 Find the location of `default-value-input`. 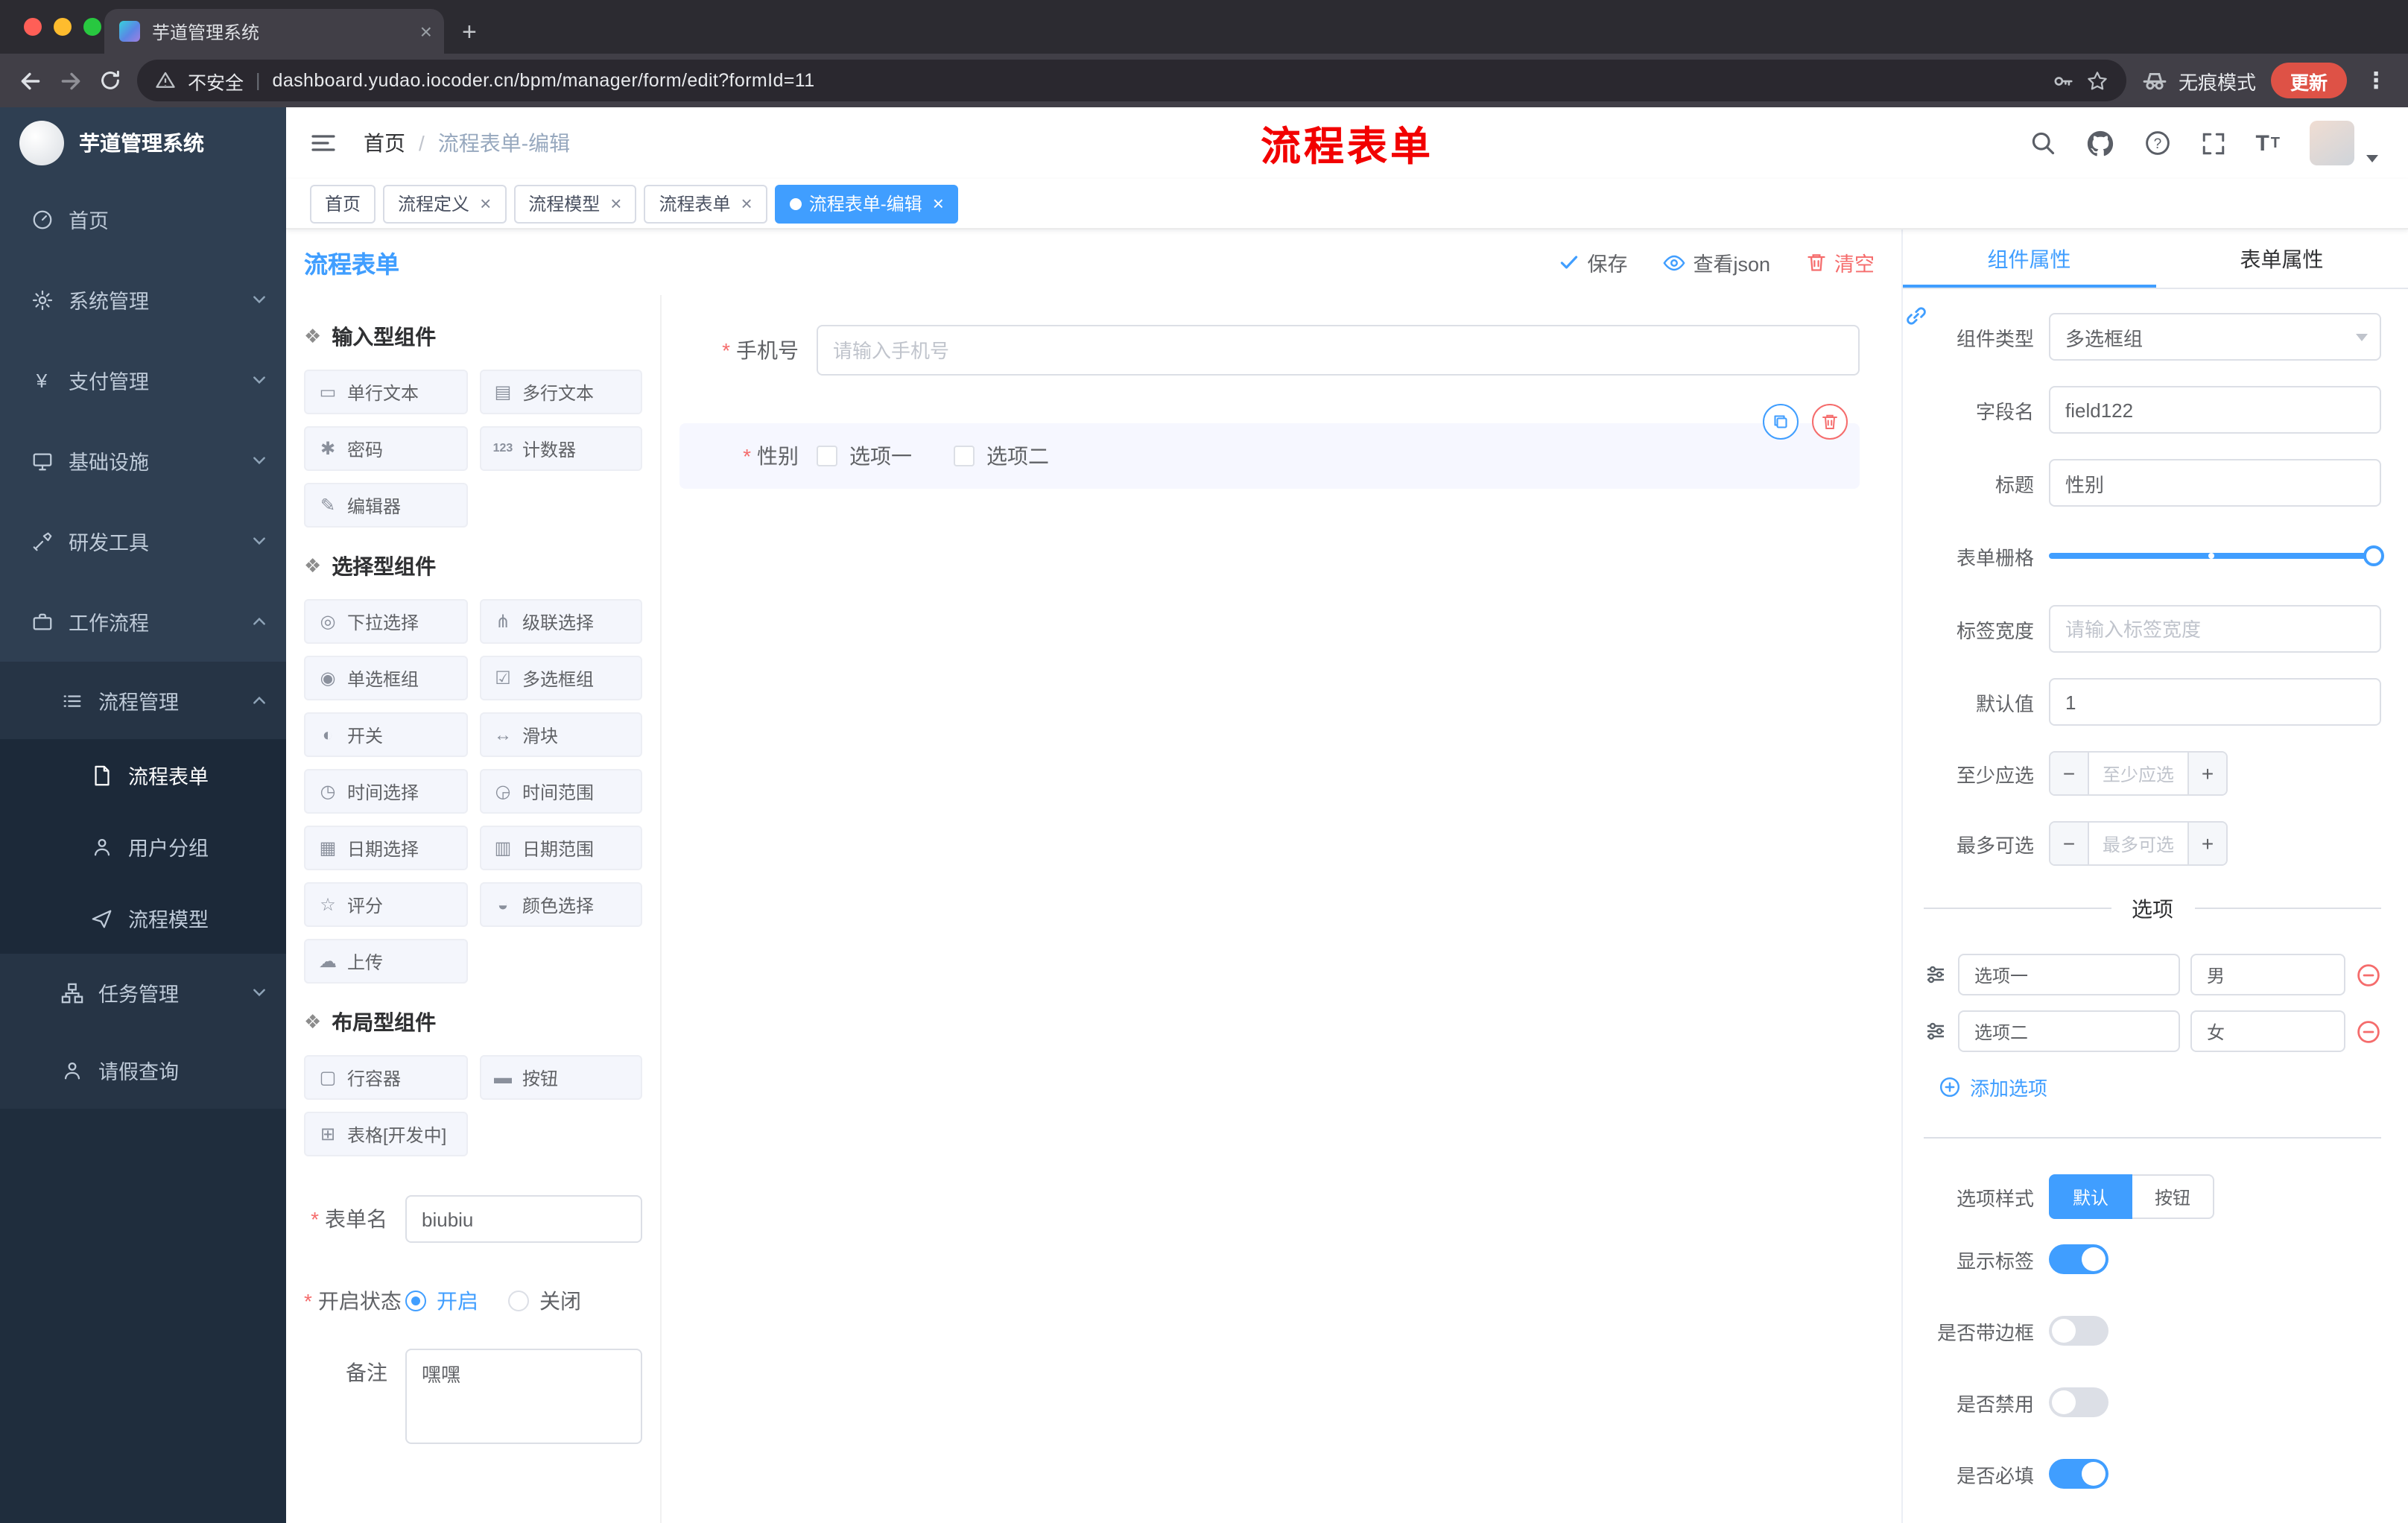

default-value-input is located at coordinates (2215, 702).